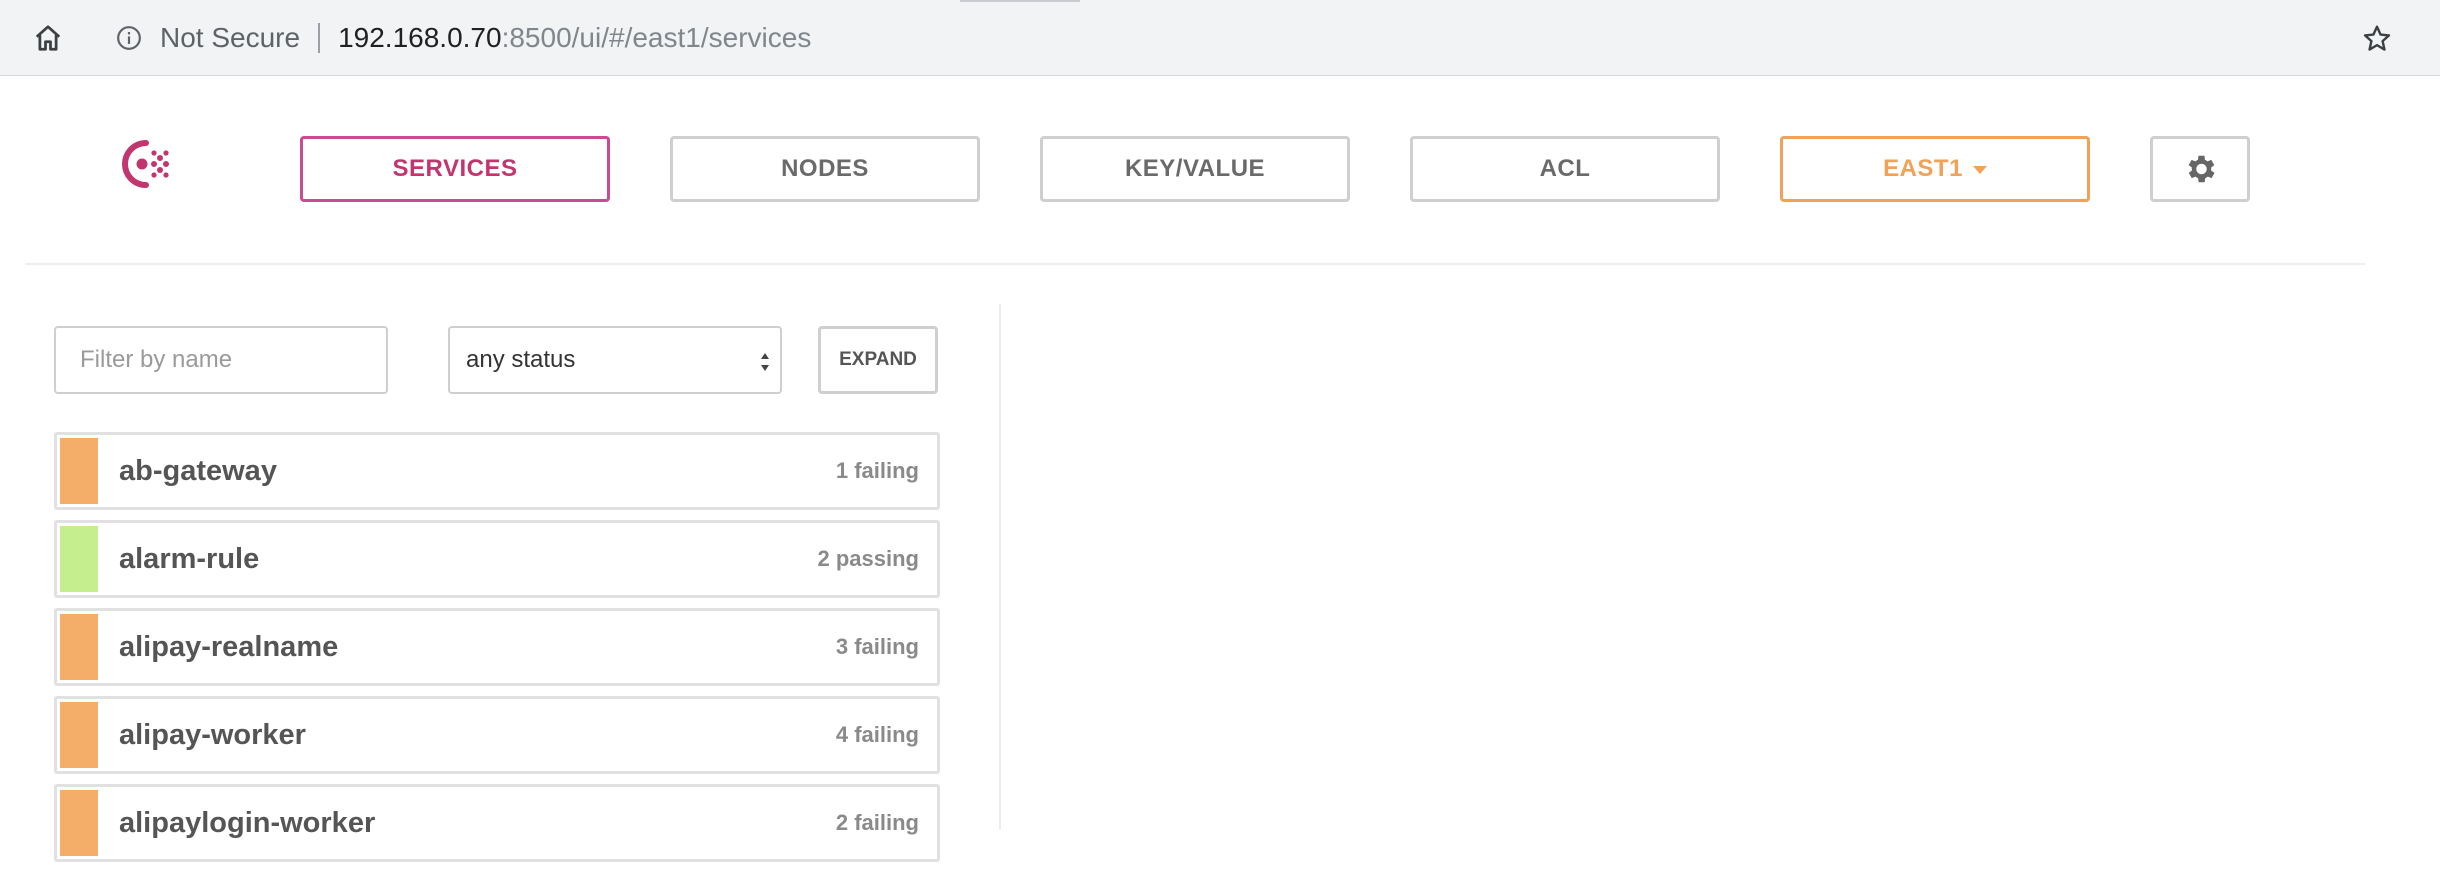 The image size is (2440, 872). Describe the element at coordinates (1565, 169) in the screenshot. I see `nav-acl-button: ACL` at that location.